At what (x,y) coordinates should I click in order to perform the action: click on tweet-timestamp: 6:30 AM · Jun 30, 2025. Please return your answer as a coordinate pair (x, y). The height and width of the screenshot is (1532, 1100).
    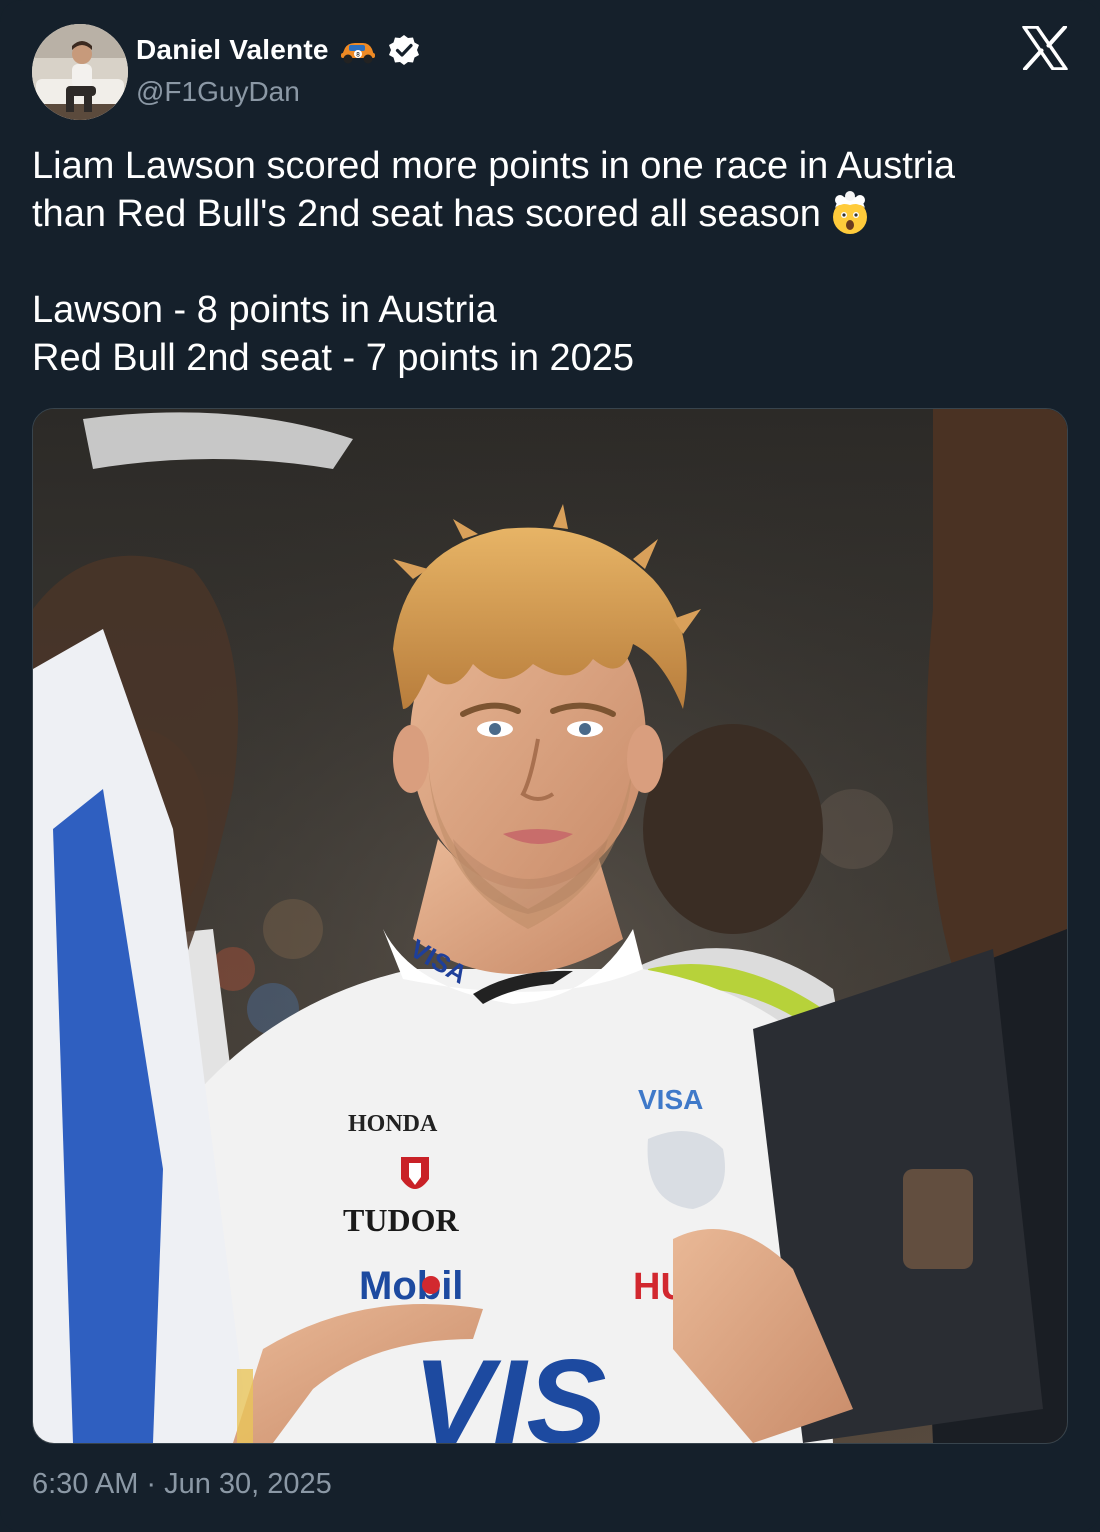
    Looking at the image, I should click on (182, 1484).